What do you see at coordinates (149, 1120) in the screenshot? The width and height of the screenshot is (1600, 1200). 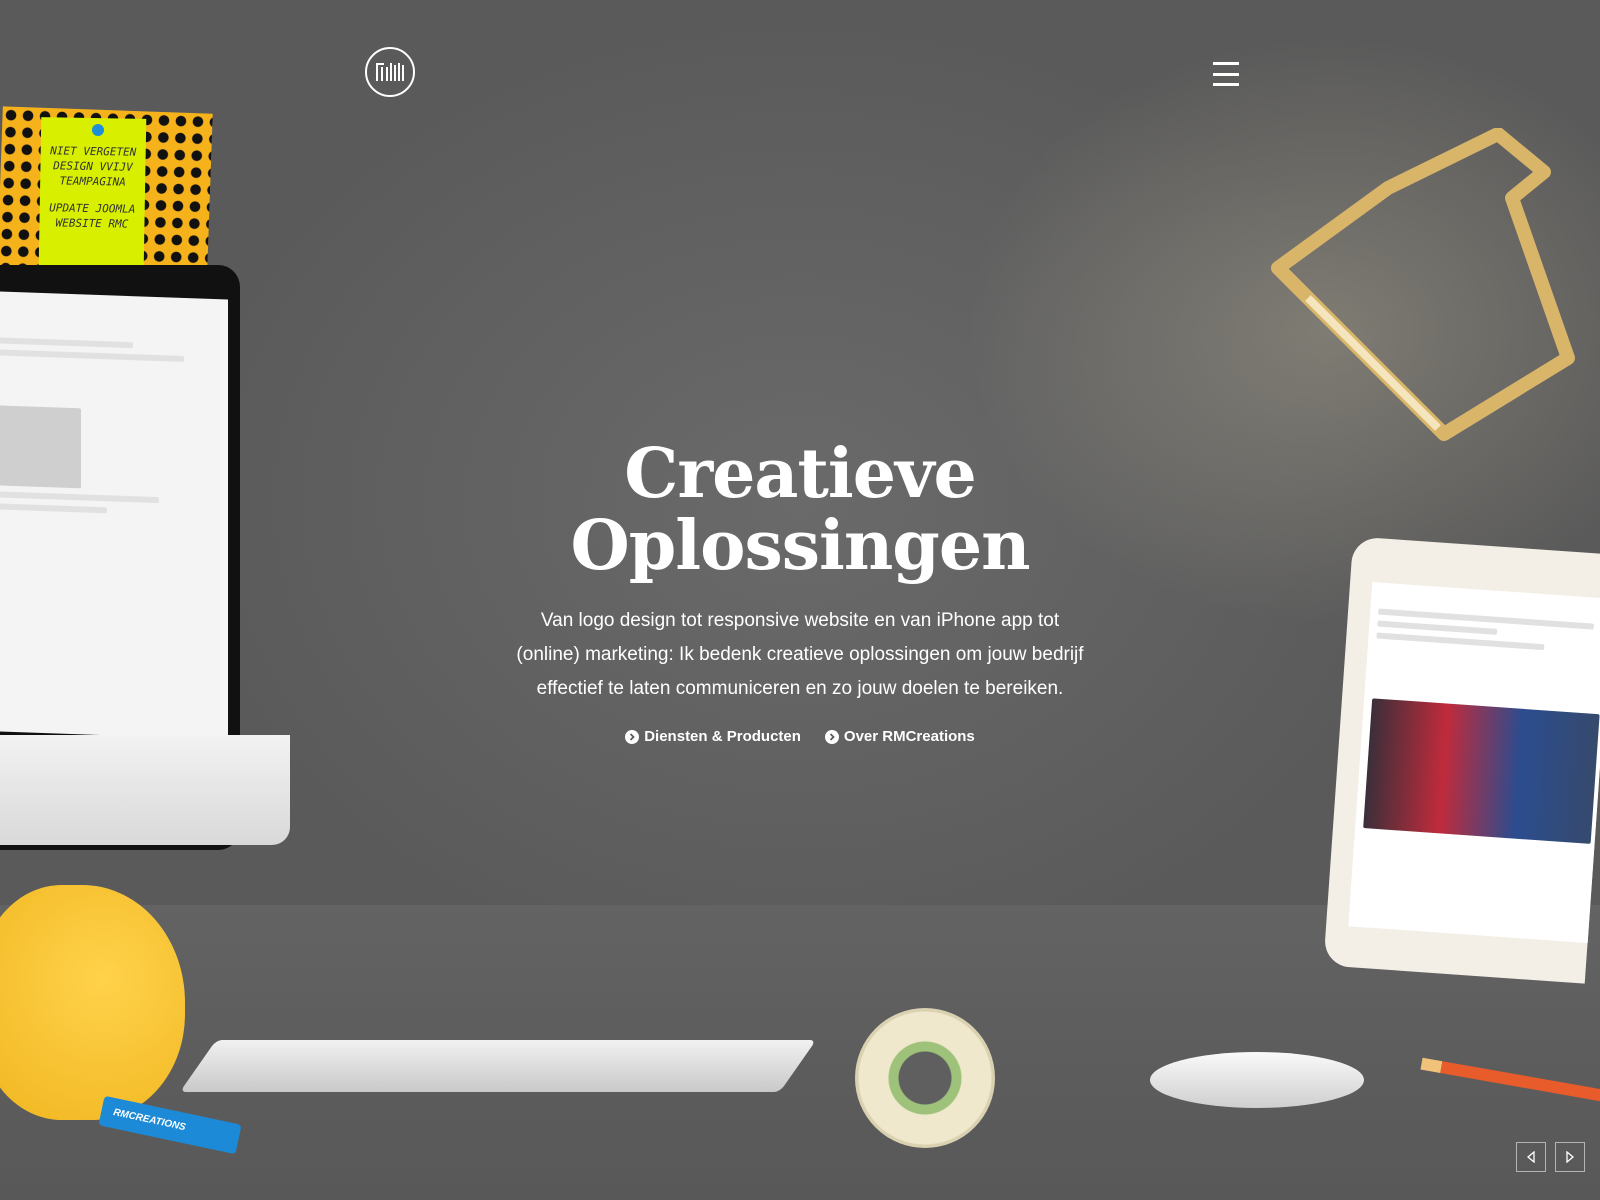 I see `marker-label: RMCREATIONS` at bounding box center [149, 1120].